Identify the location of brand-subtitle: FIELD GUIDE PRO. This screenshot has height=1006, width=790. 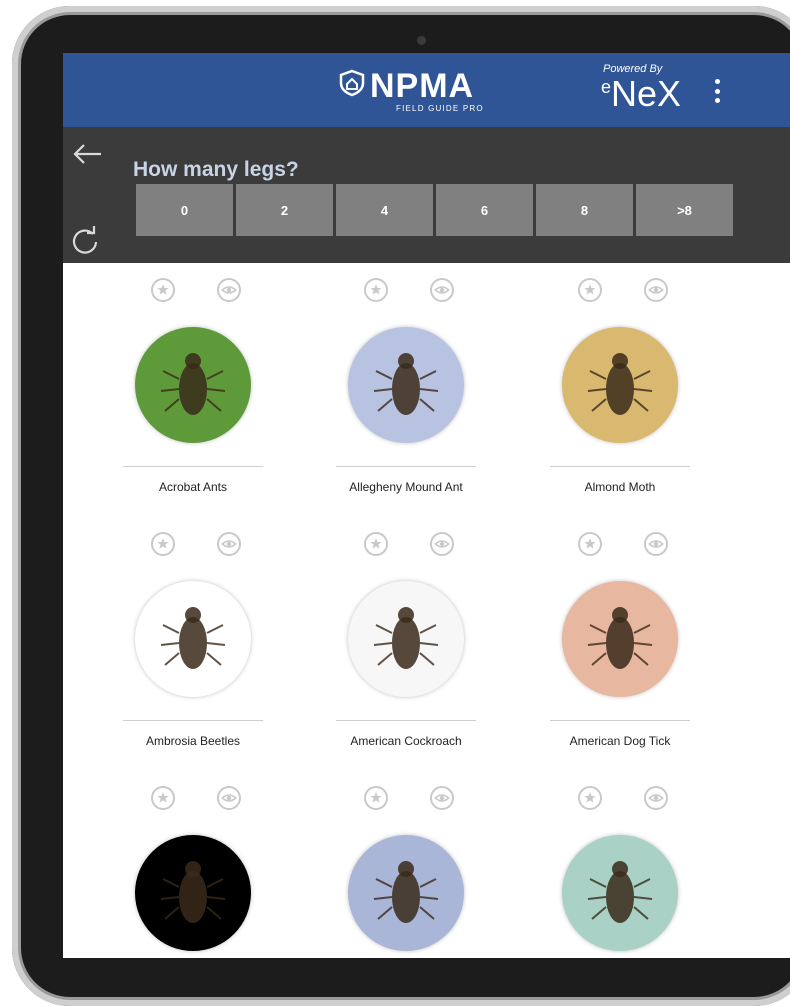
(440, 108).